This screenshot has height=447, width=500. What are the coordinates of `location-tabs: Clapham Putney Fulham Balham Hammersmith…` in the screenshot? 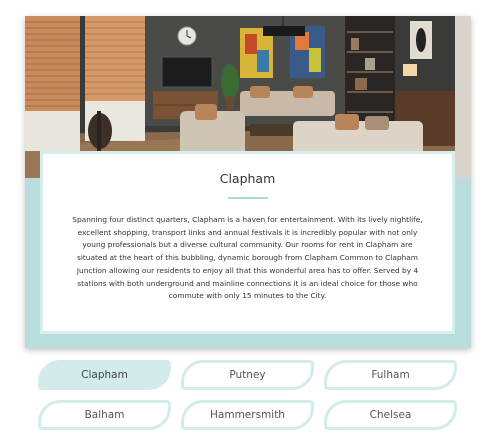 It's located at (248, 398).